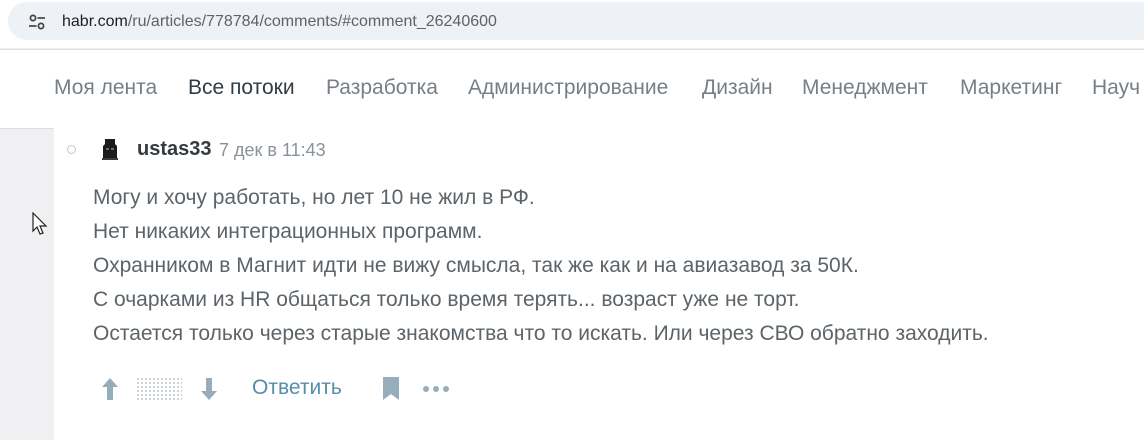 The width and height of the screenshot is (1144, 440). Describe the element at coordinates (159, 389) in the screenshot. I see `score-placeholder` at that location.